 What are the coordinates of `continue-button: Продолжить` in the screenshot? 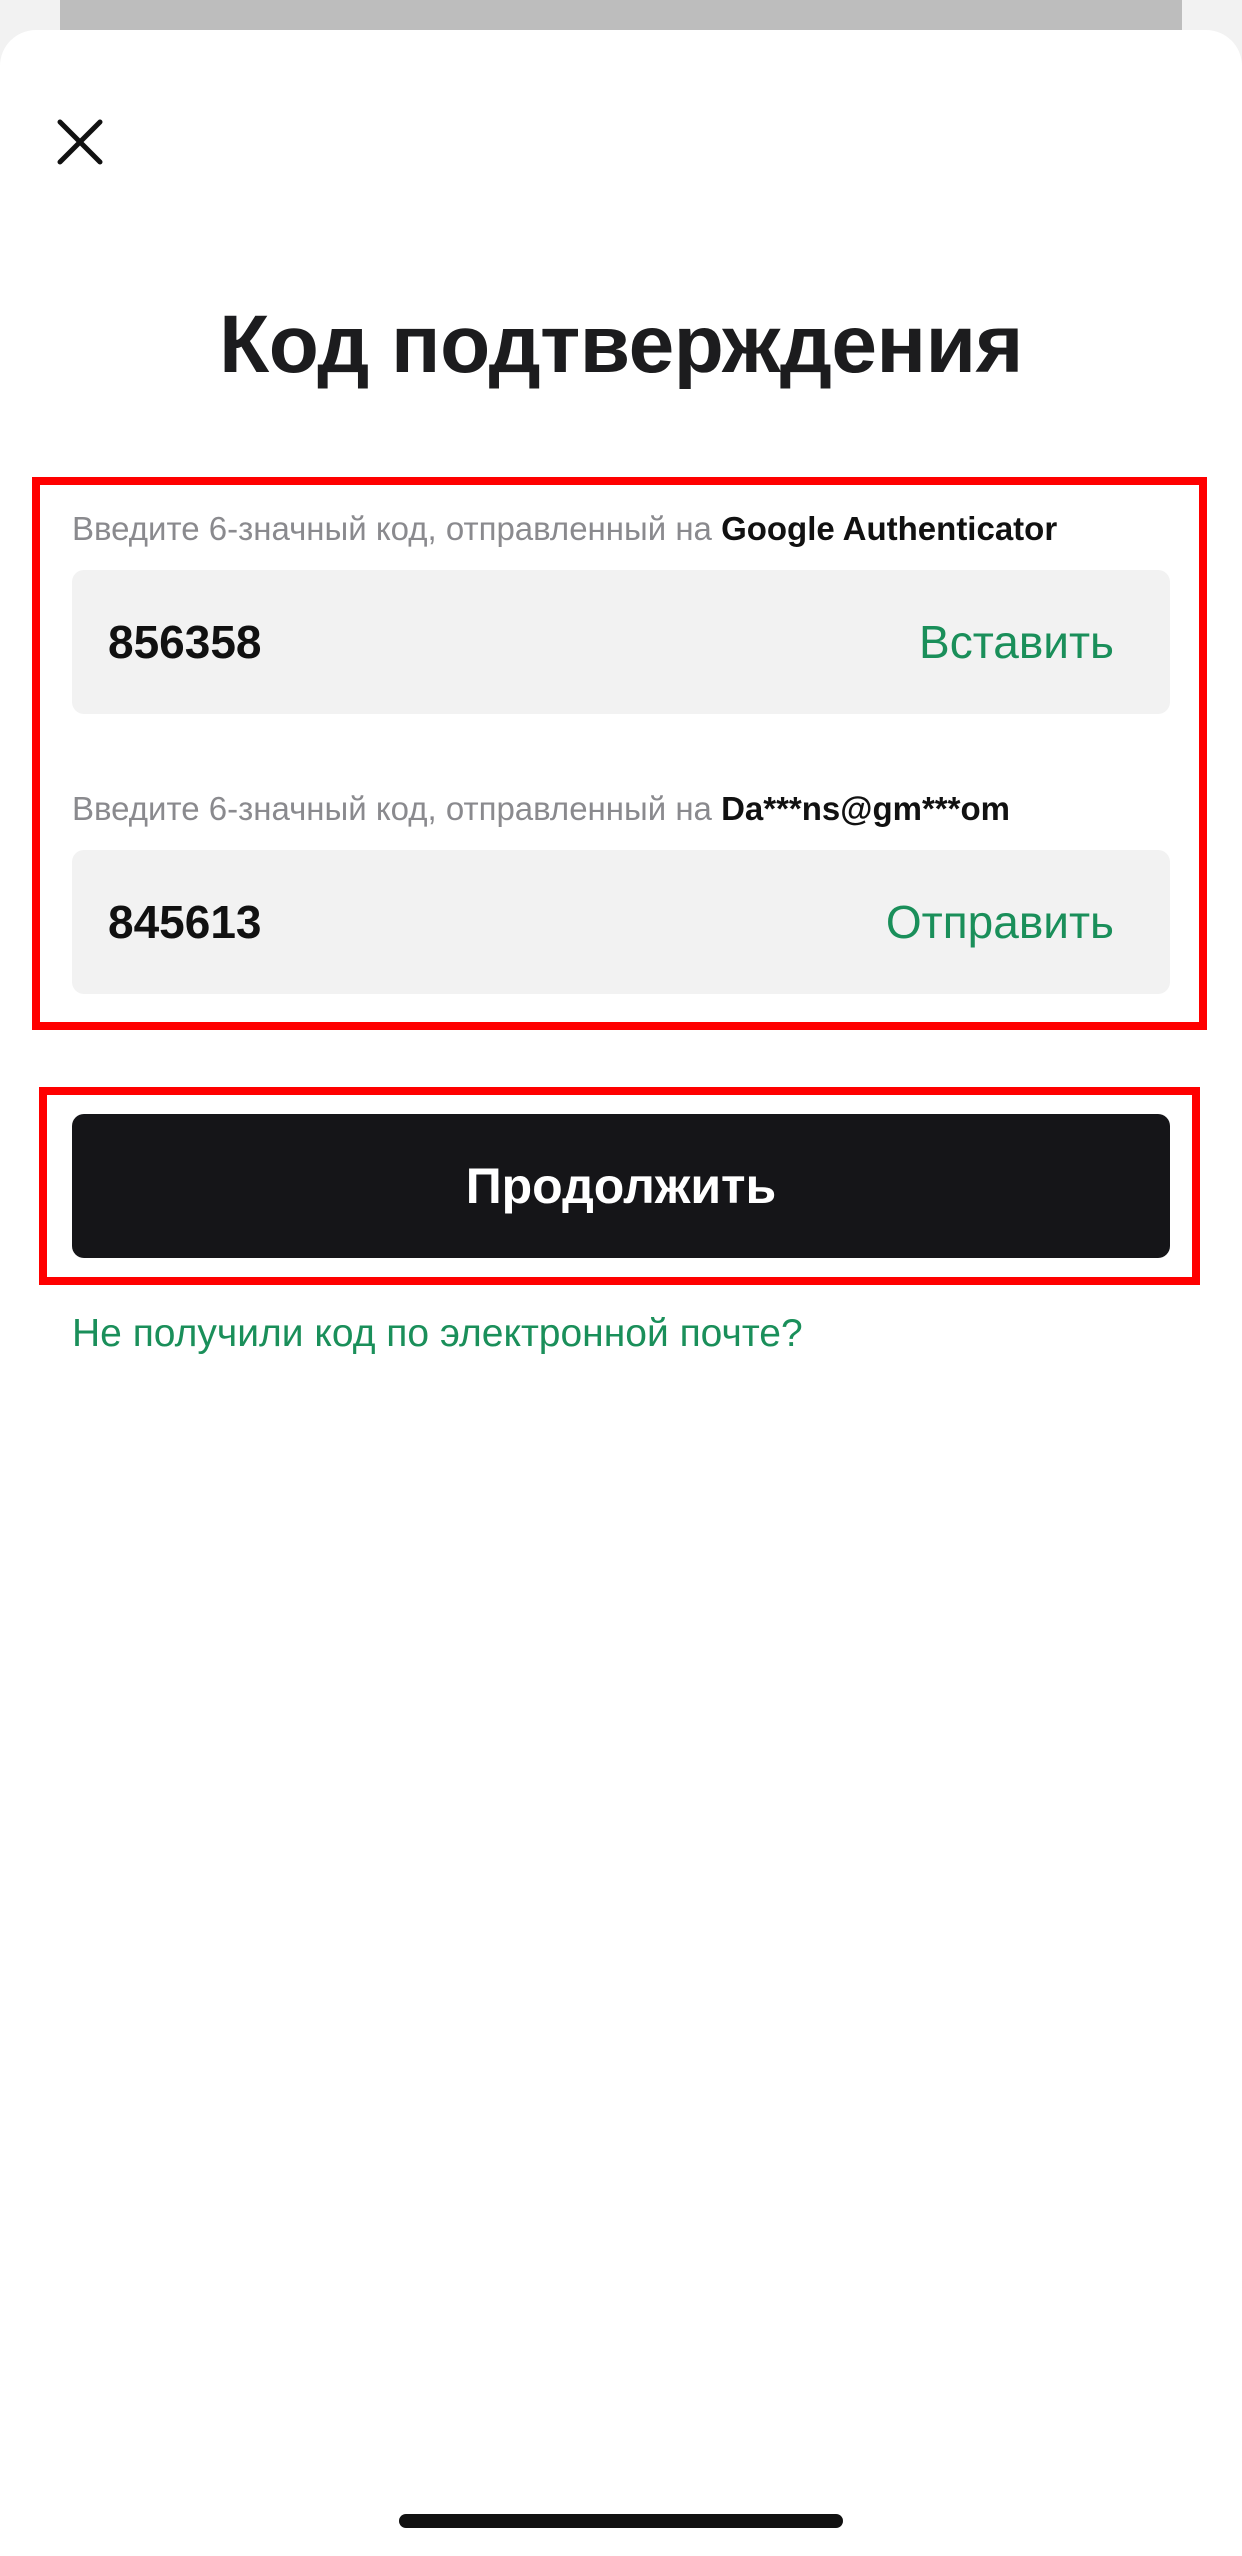 It's located at (621, 1186).